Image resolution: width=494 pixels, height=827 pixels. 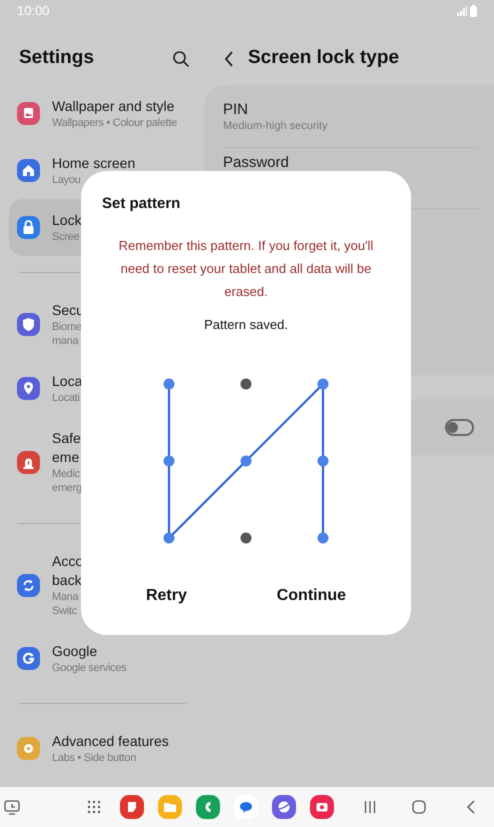 What do you see at coordinates (65, 611) in the screenshot?
I see `item-subtitle: Switc` at bounding box center [65, 611].